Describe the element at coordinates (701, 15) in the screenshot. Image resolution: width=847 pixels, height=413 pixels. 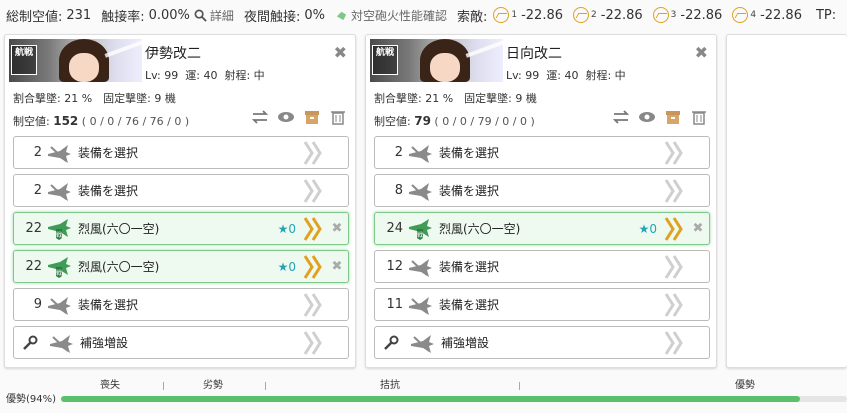
I see `los-value-3: -22.86` at that location.